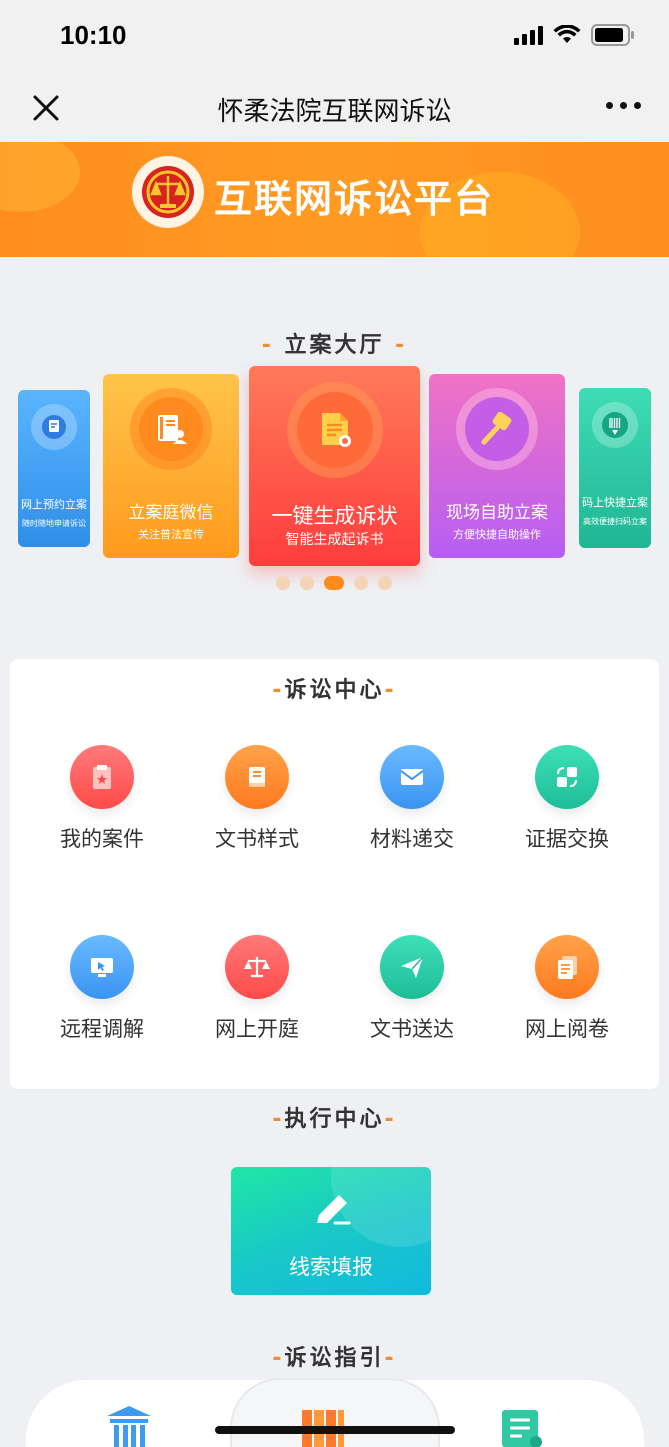 Image resolution: width=669 pixels, height=1447 pixels. Describe the element at coordinates (615, 425) in the screenshot. I see `barcode-pen-icon` at that location.